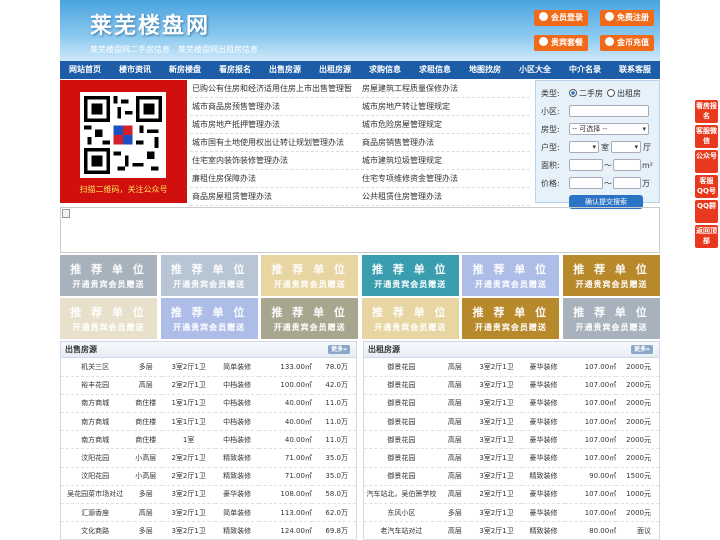  What do you see at coordinates (339, 349) in the screenshot?
I see `sale-more-link: 更多»` at bounding box center [339, 349].